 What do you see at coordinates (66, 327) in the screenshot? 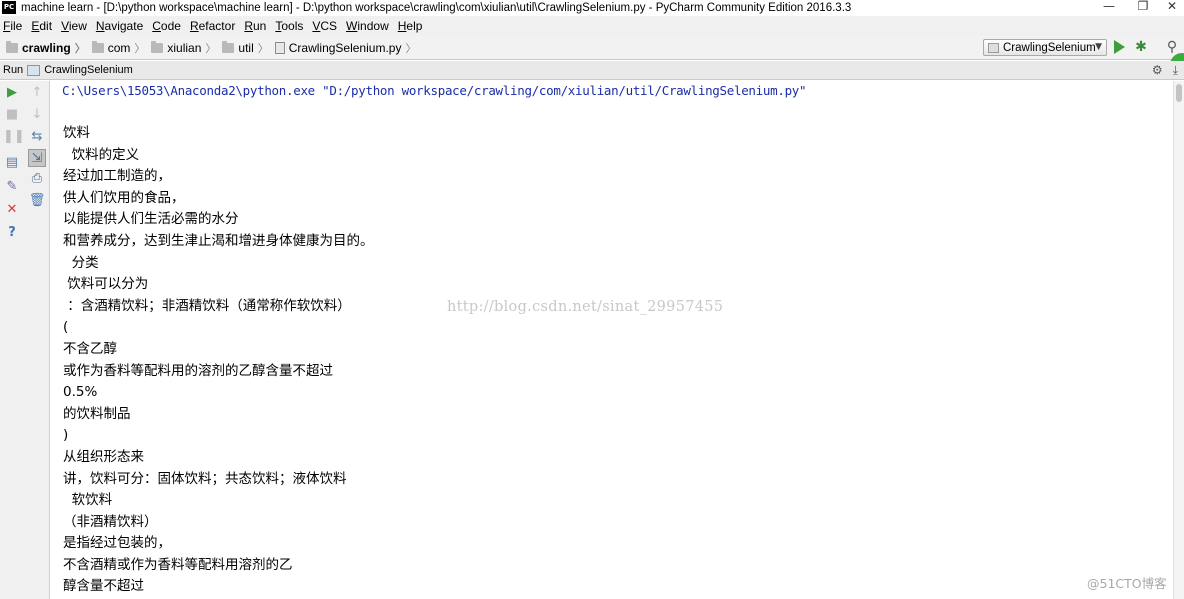
I see `console-line: (` at bounding box center [66, 327].